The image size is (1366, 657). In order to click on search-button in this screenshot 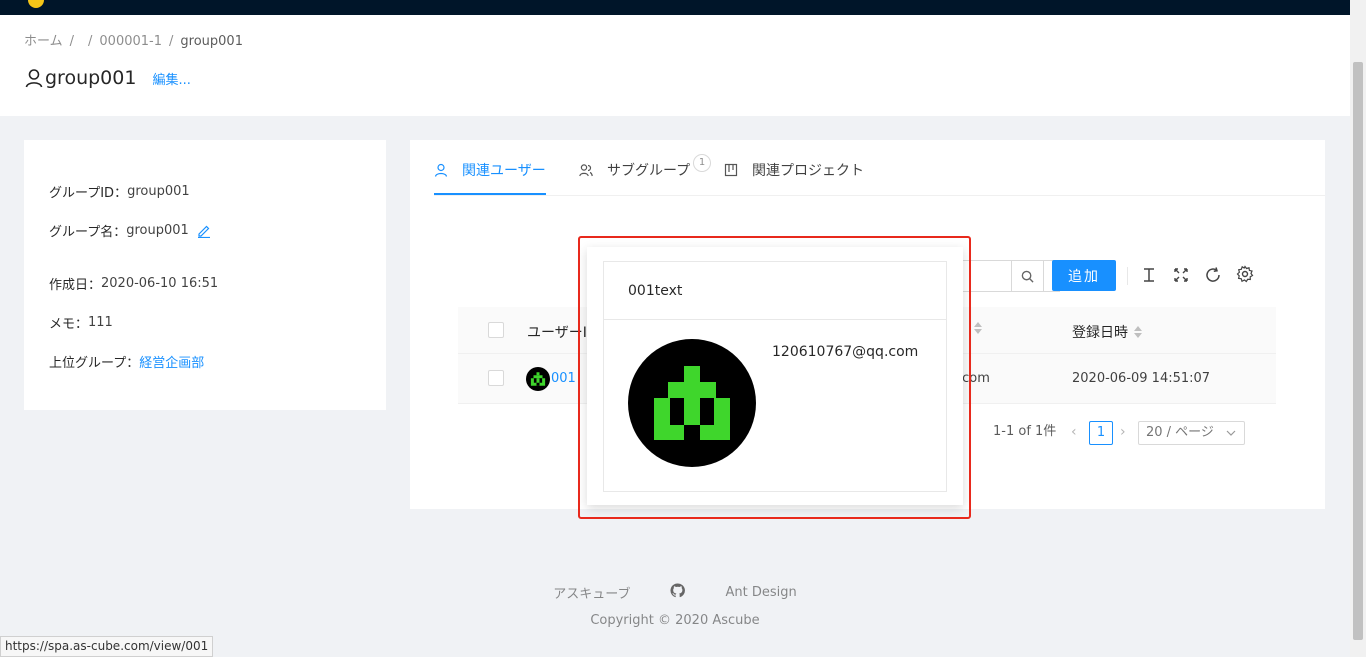, I will do `click(1027, 276)`.